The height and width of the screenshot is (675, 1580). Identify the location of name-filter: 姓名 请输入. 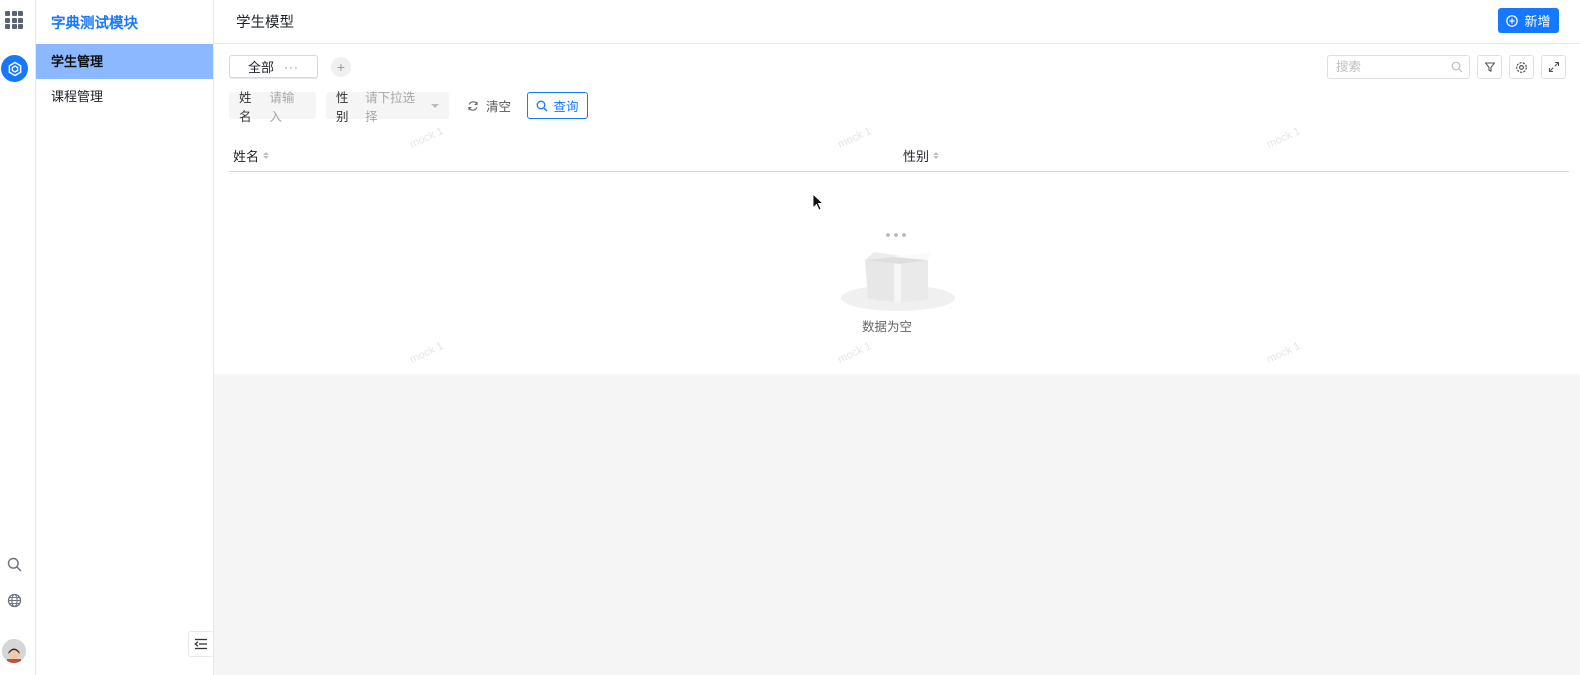
(272, 107).